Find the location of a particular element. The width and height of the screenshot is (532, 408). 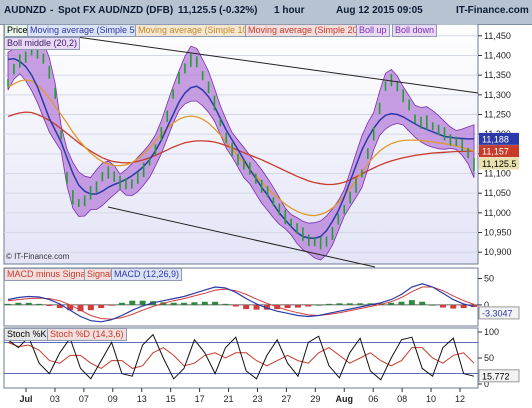

x-tick-label: 07 is located at coordinates (84, 399).